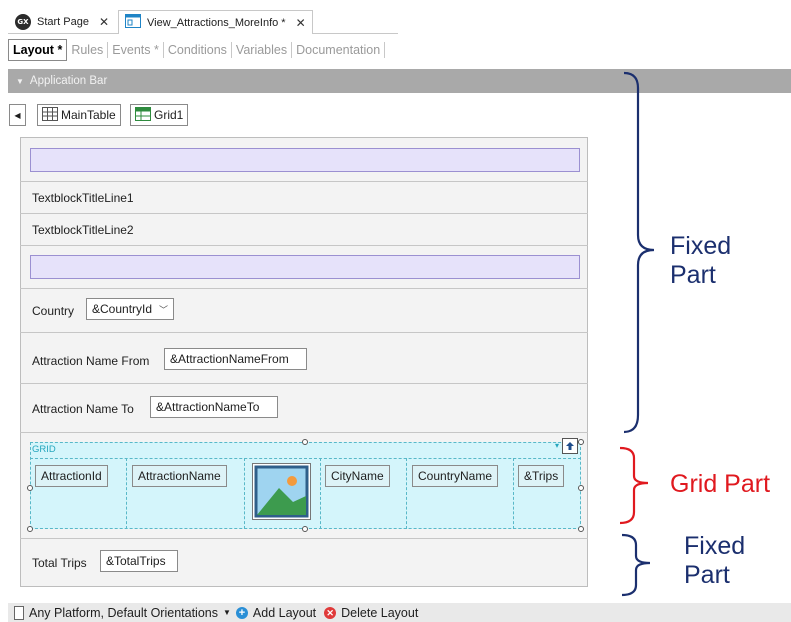 The width and height of the screenshot is (791, 622). I want to click on annotation-fixed-top-line2: Part, so click(693, 275).